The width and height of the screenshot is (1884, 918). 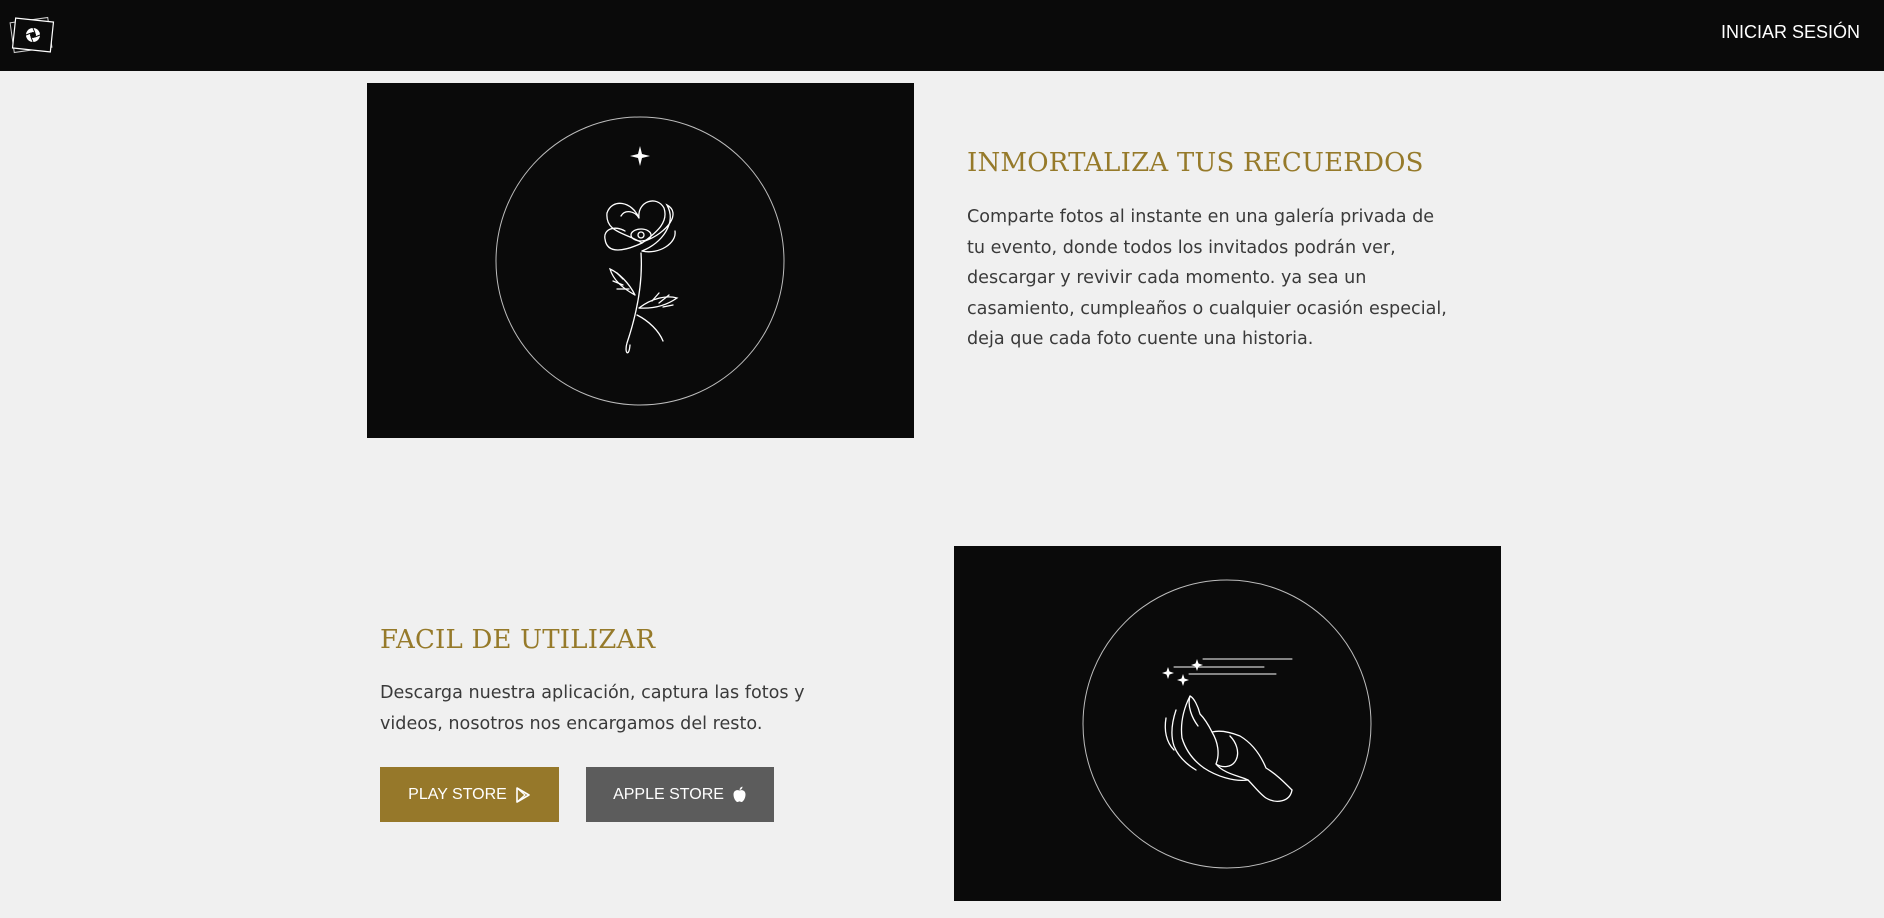 I want to click on flower-illustration, so click(x=640, y=260).